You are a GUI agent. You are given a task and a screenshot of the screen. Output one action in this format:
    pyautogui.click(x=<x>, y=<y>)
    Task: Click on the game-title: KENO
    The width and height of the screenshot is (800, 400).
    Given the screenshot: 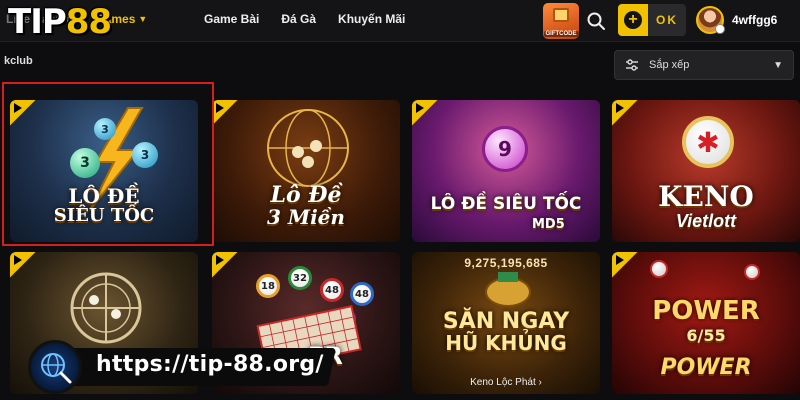 What is the action you would take?
    pyautogui.click(x=706, y=196)
    